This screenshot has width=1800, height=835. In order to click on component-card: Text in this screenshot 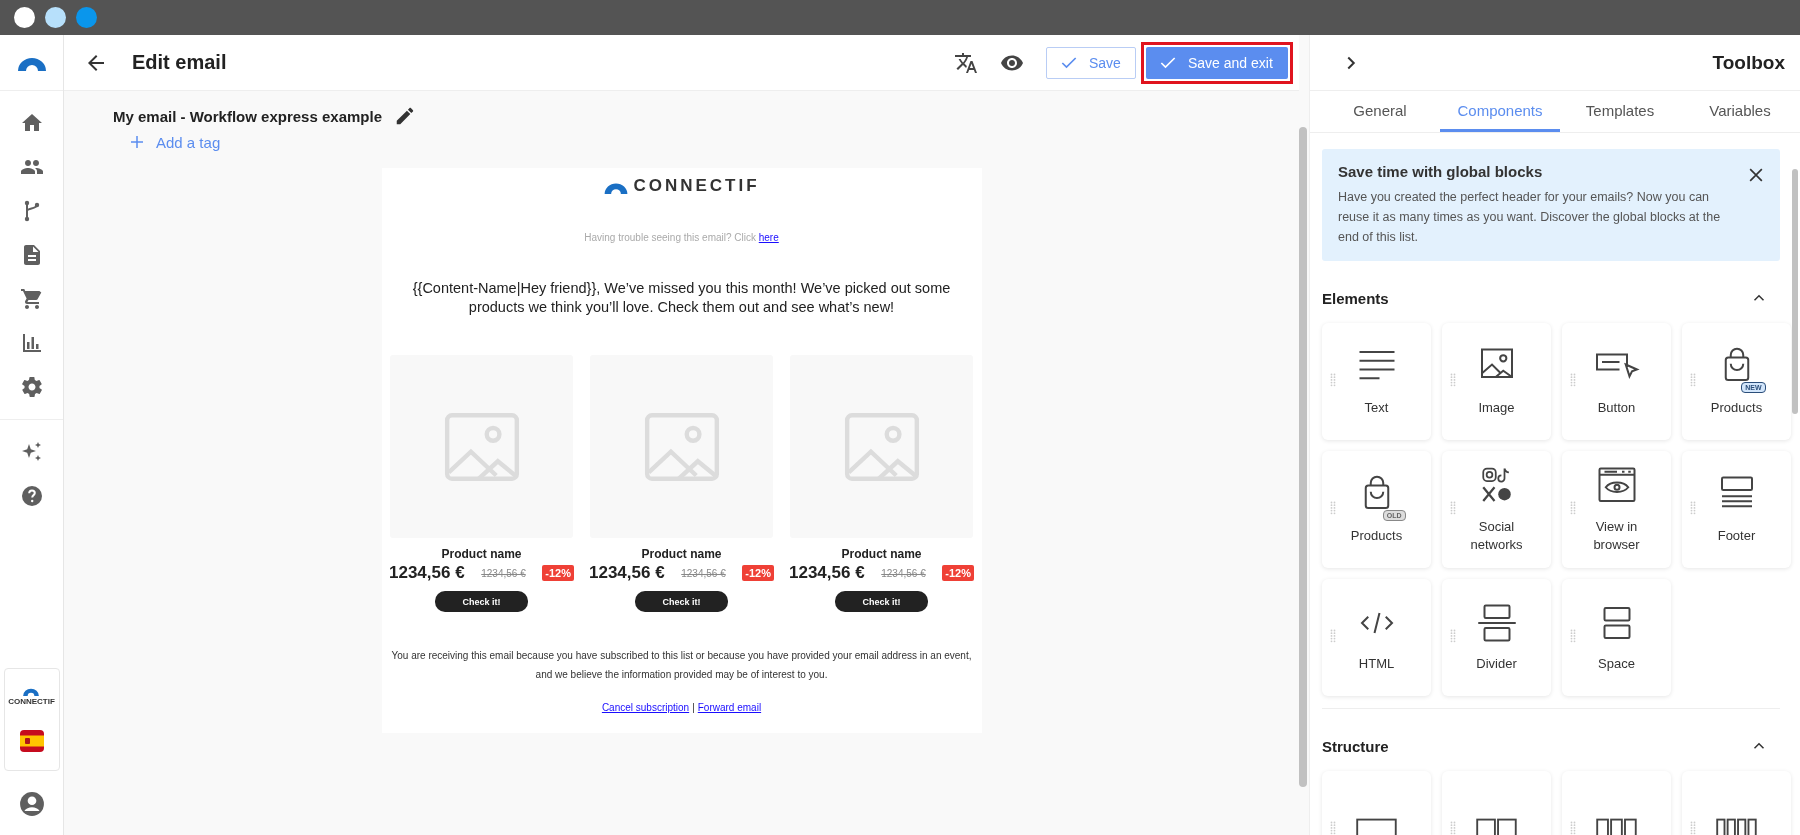, I will do `click(1376, 381)`.